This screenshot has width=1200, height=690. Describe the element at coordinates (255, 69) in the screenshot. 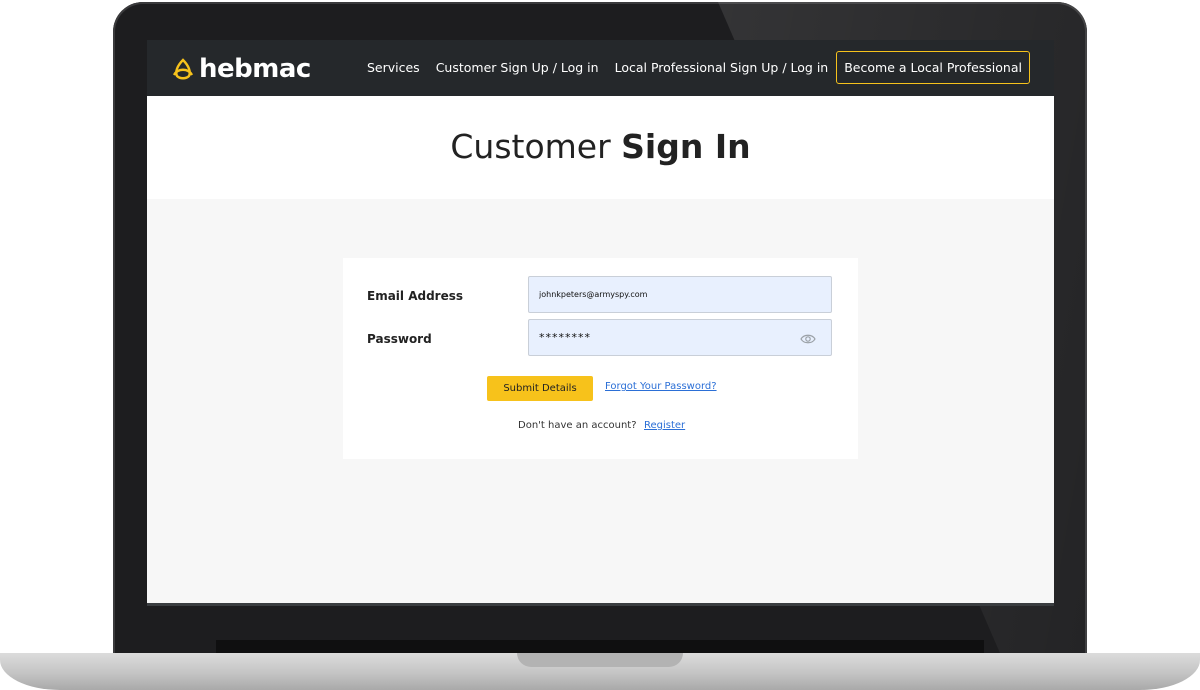

I see `brand-name: hebmac` at that location.